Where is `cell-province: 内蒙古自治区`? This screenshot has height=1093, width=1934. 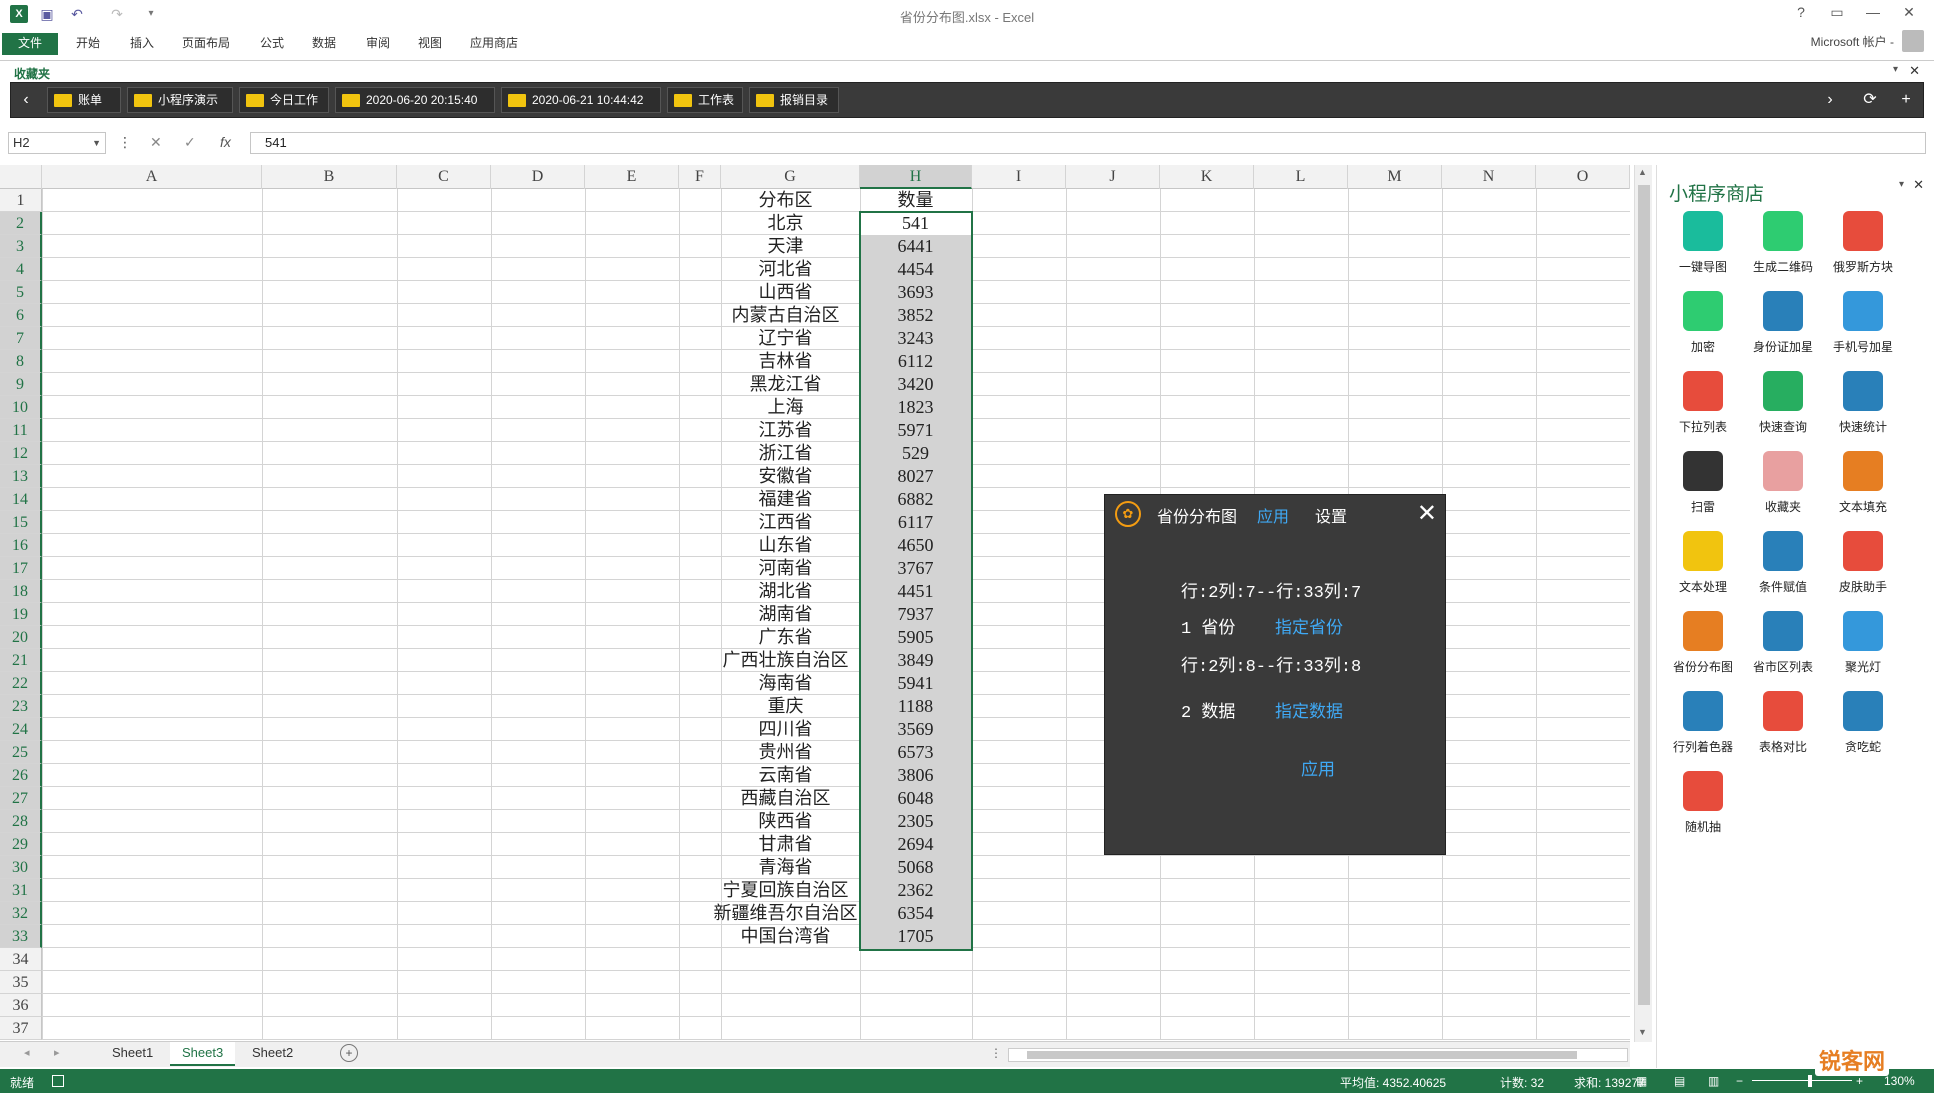
cell-province: 内蒙古自治区 is located at coordinates (785, 315).